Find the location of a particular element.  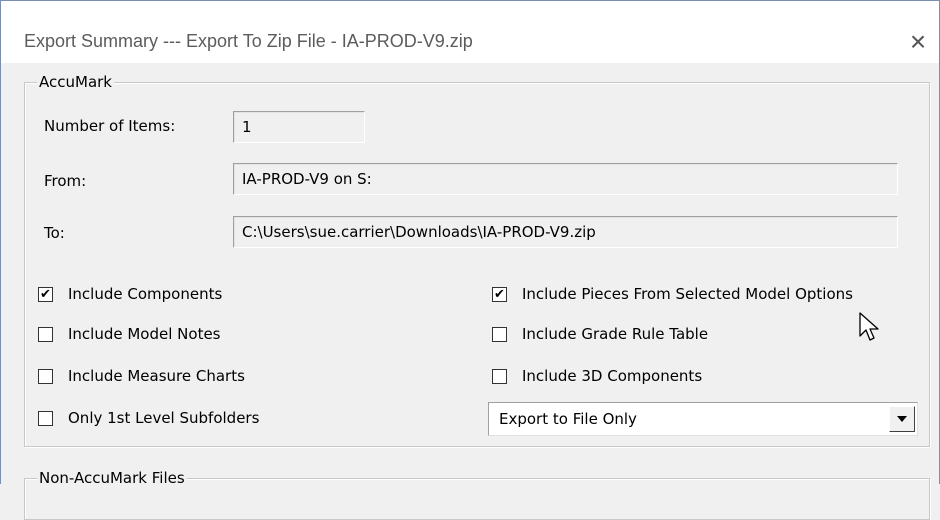

number-of-items-field: 1 is located at coordinates (299, 127).